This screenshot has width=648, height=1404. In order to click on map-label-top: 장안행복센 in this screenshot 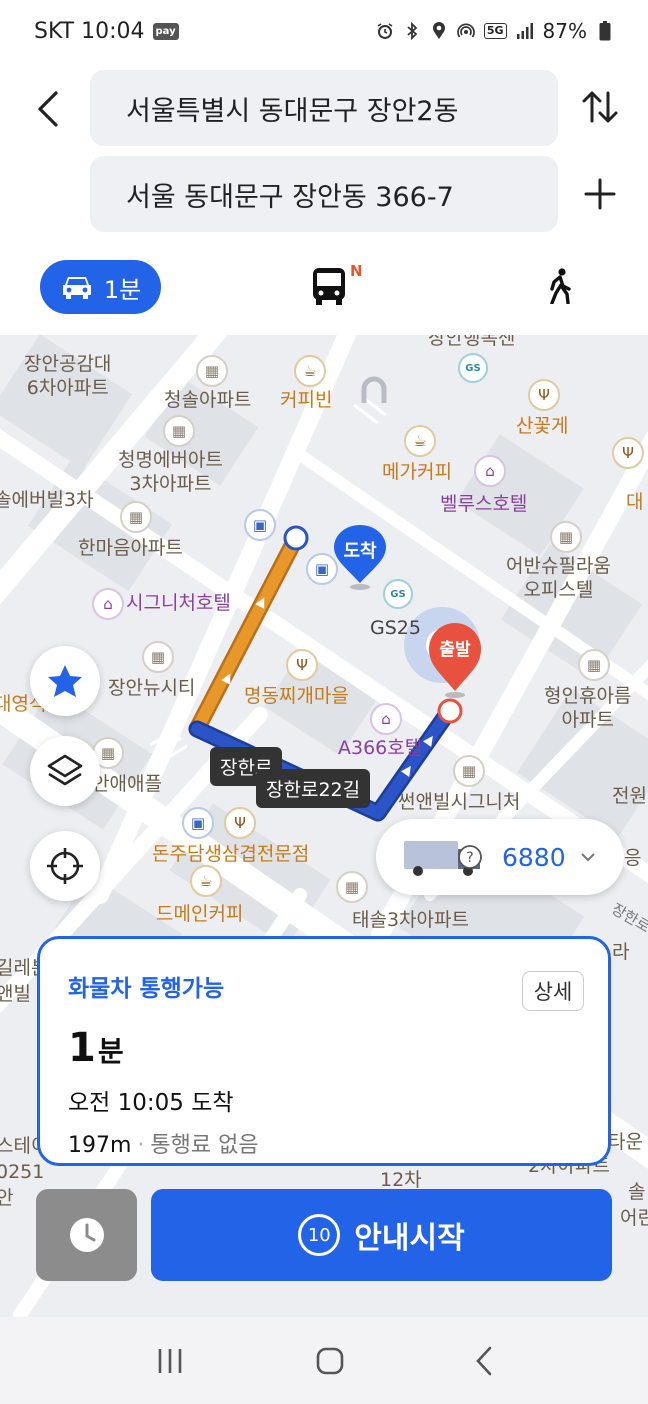, I will do `click(472, 342)`.